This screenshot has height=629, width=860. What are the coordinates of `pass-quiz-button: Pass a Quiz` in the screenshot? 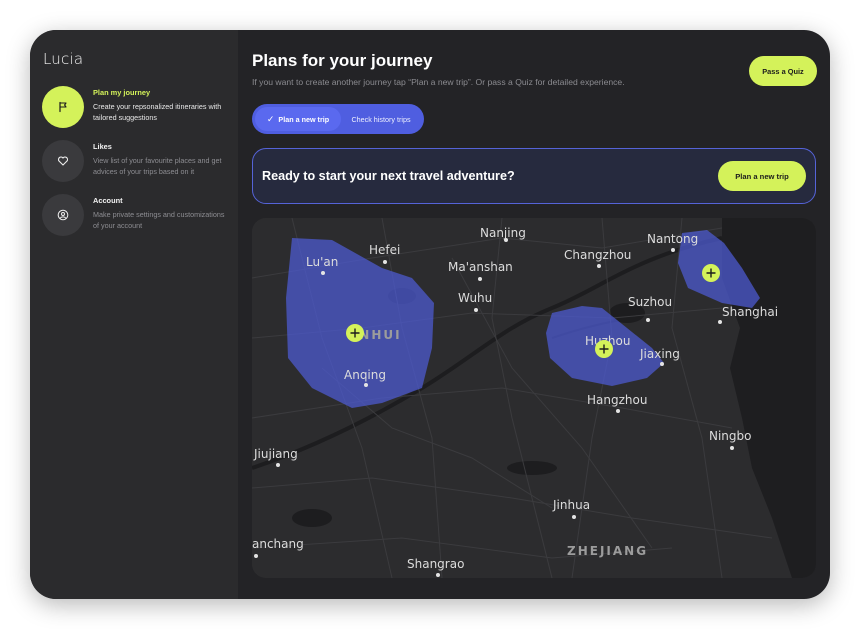 It's located at (783, 71).